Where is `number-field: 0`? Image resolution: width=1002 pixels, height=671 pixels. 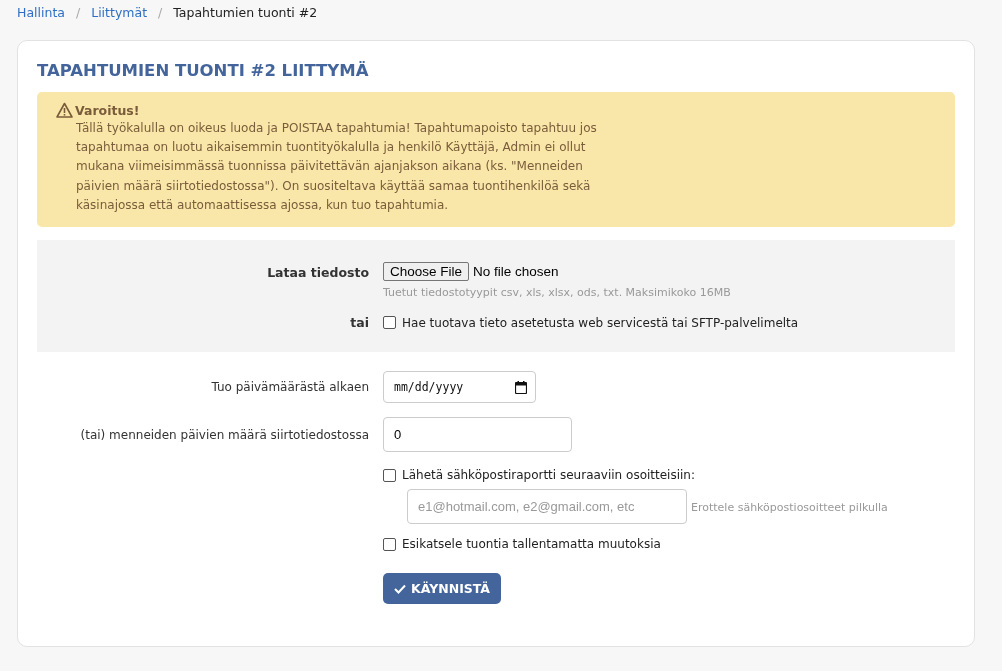 number-field: 0 is located at coordinates (477, 434).